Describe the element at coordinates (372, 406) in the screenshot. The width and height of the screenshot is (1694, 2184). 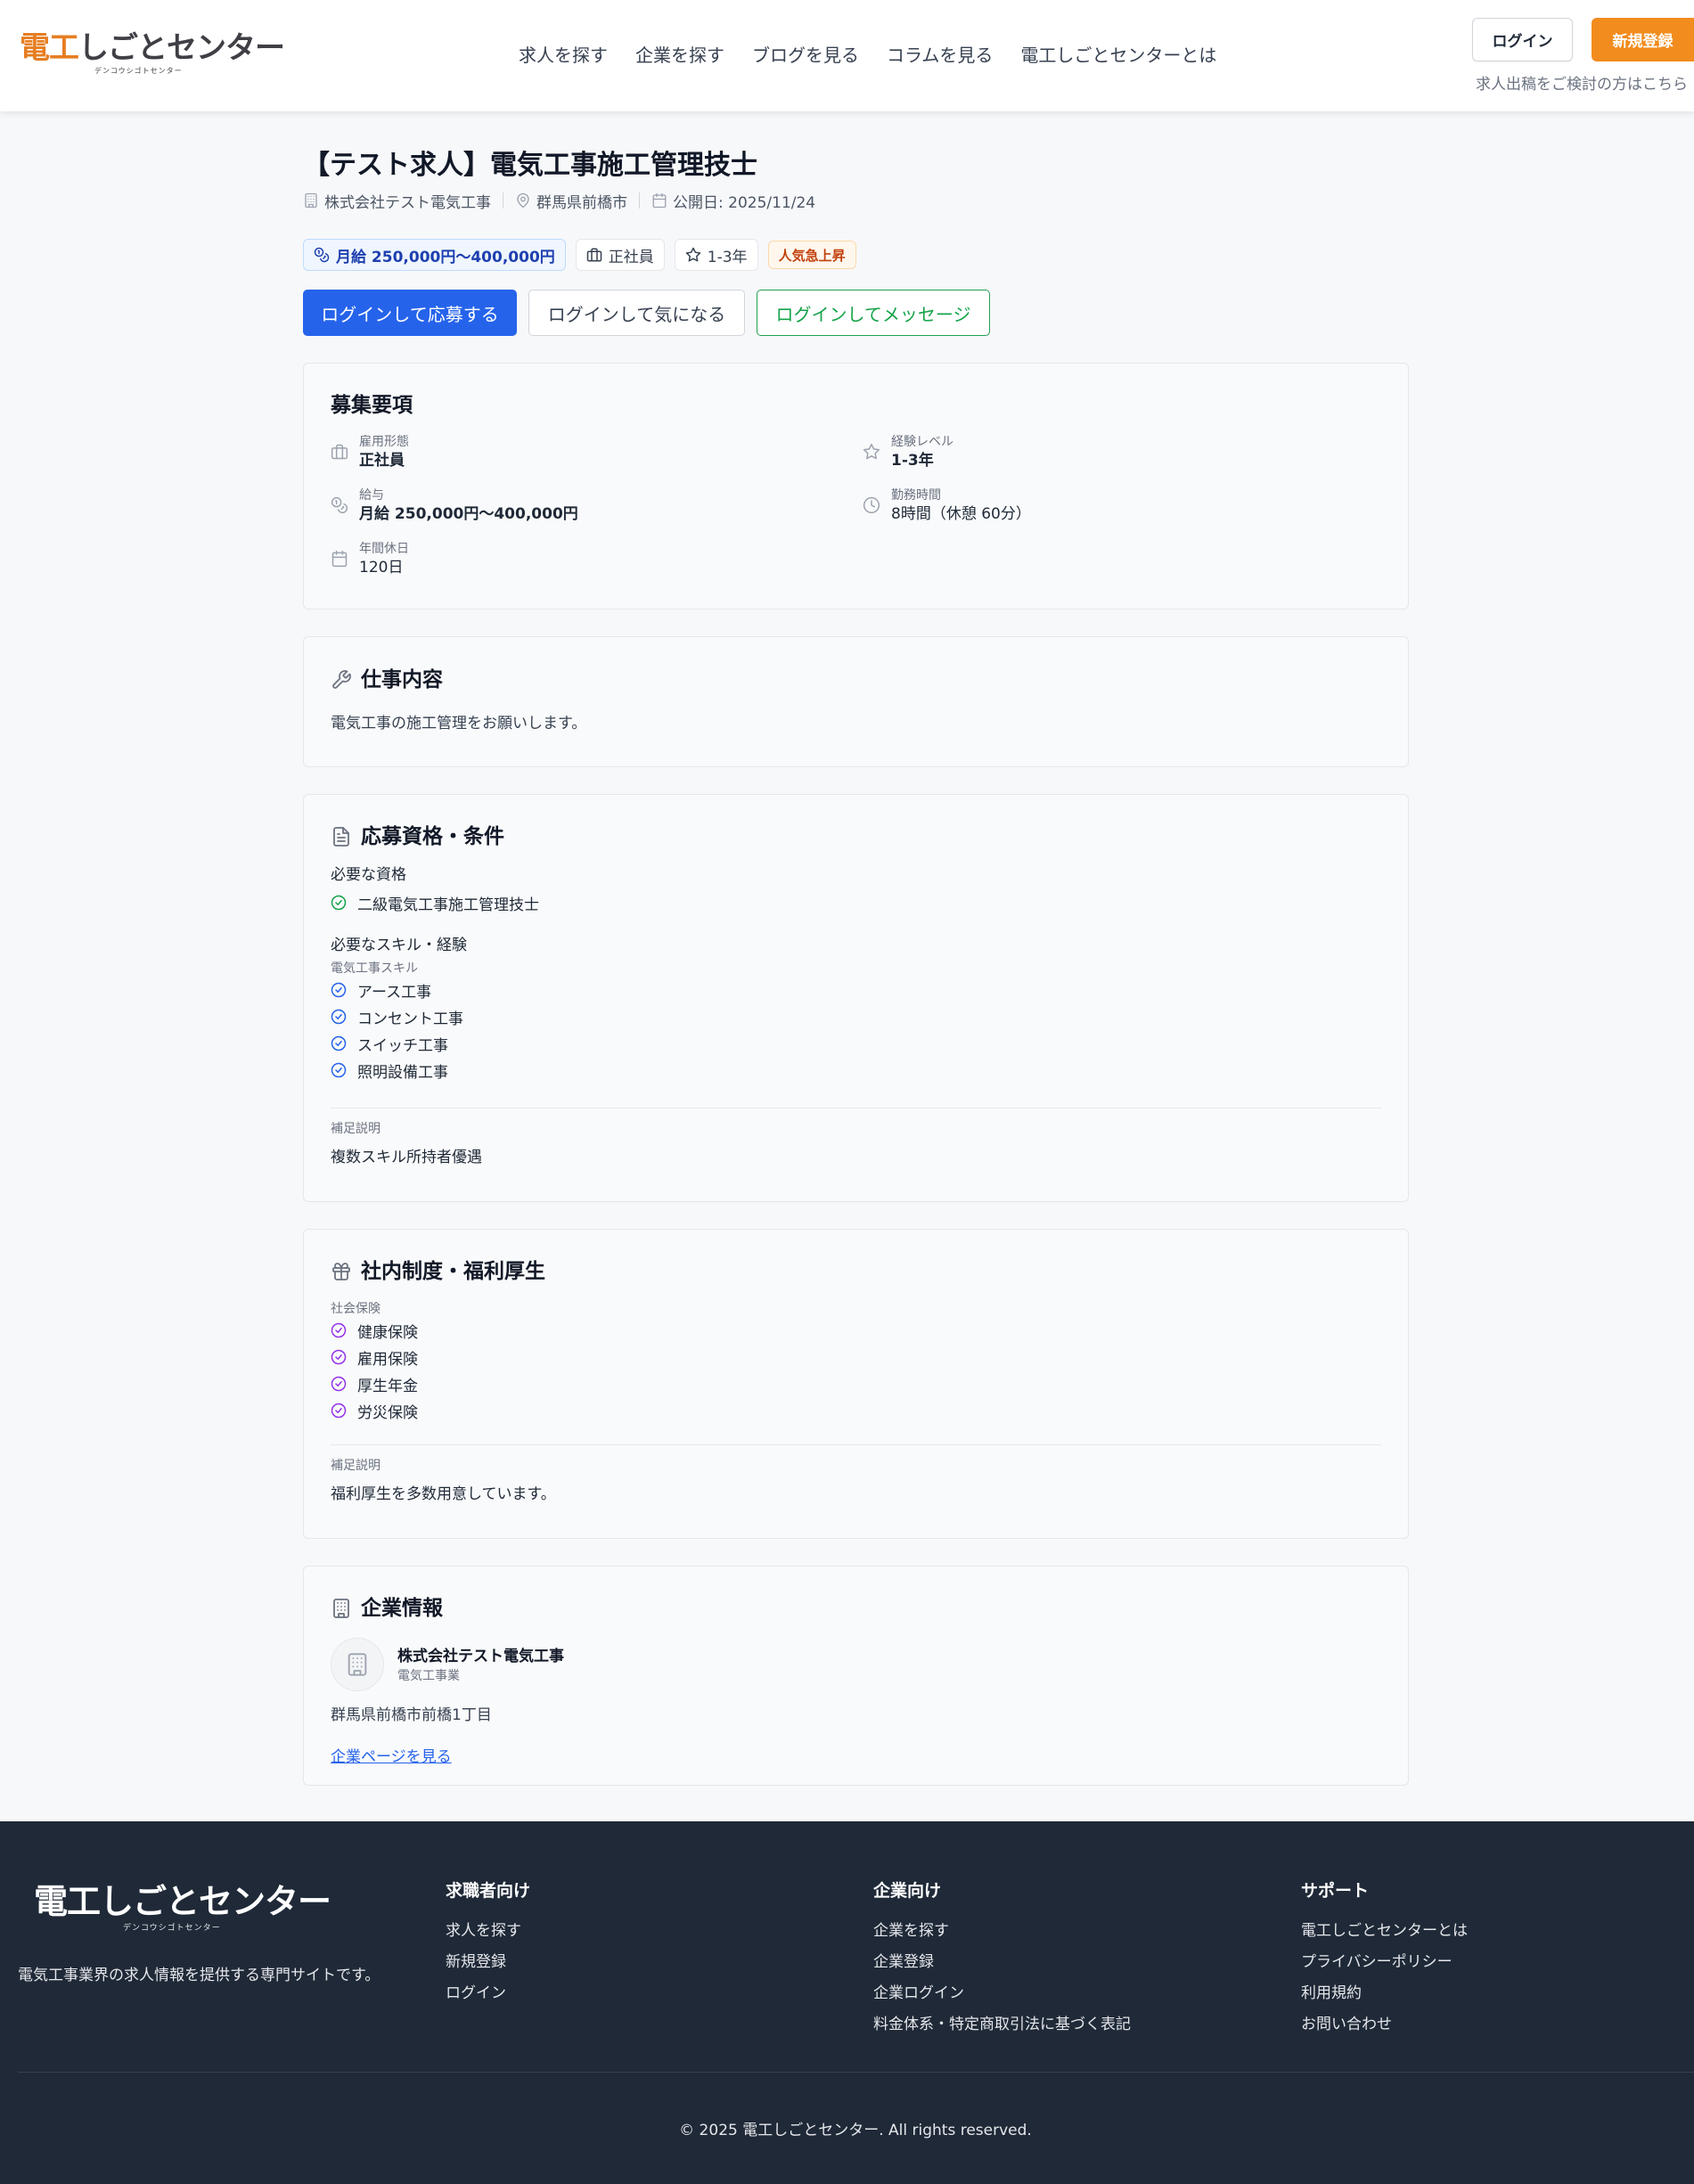
I see `requirements-title-text: 募集要項` at that location.